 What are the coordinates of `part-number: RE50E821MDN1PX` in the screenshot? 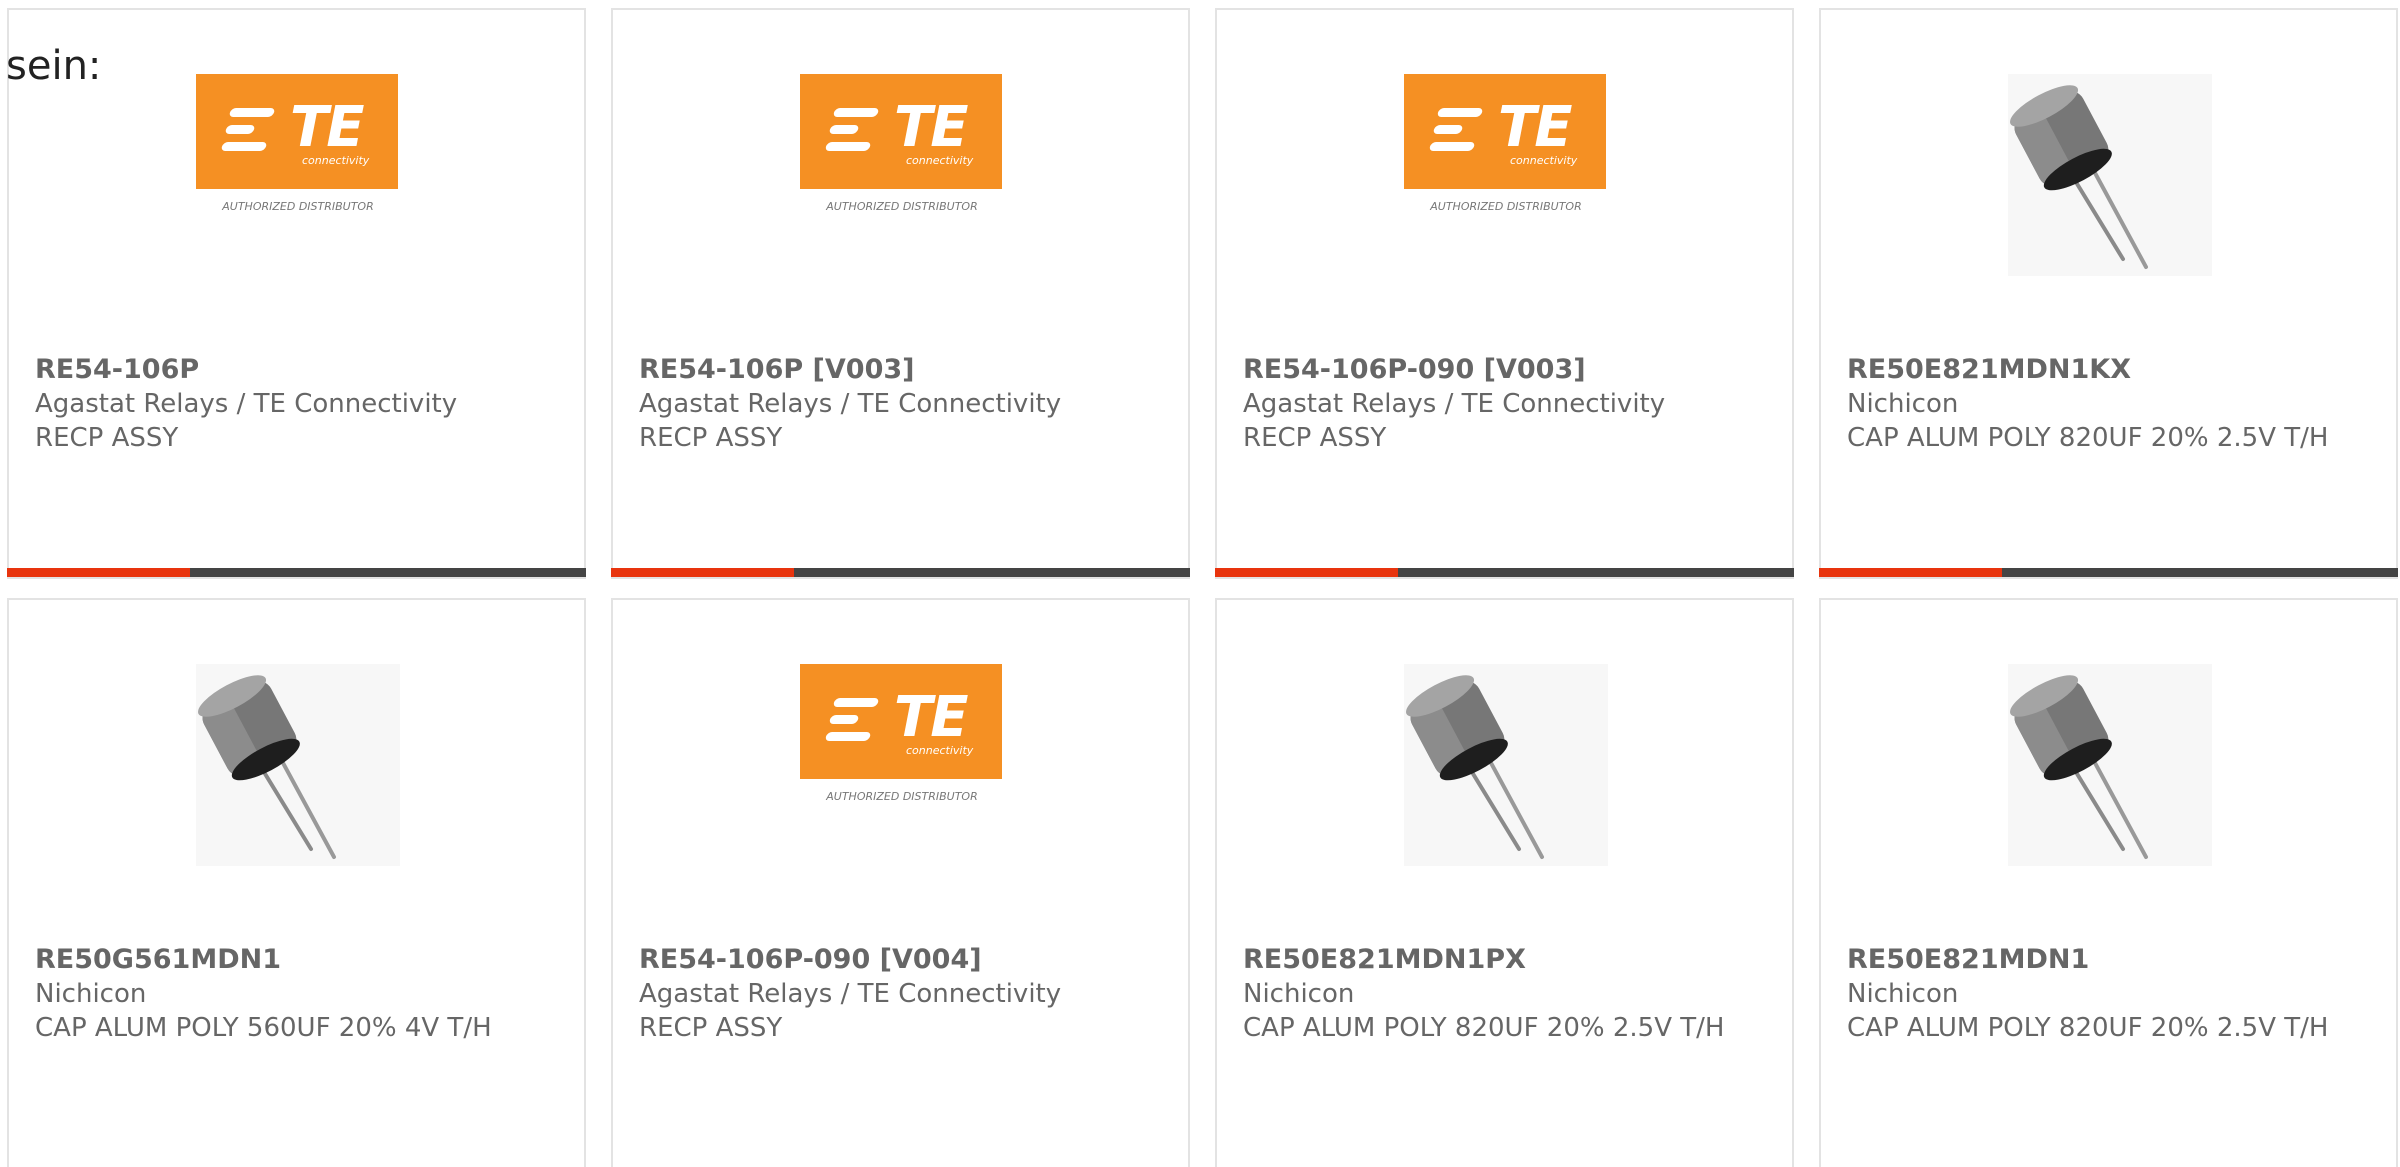 It's located at (1503, 960).